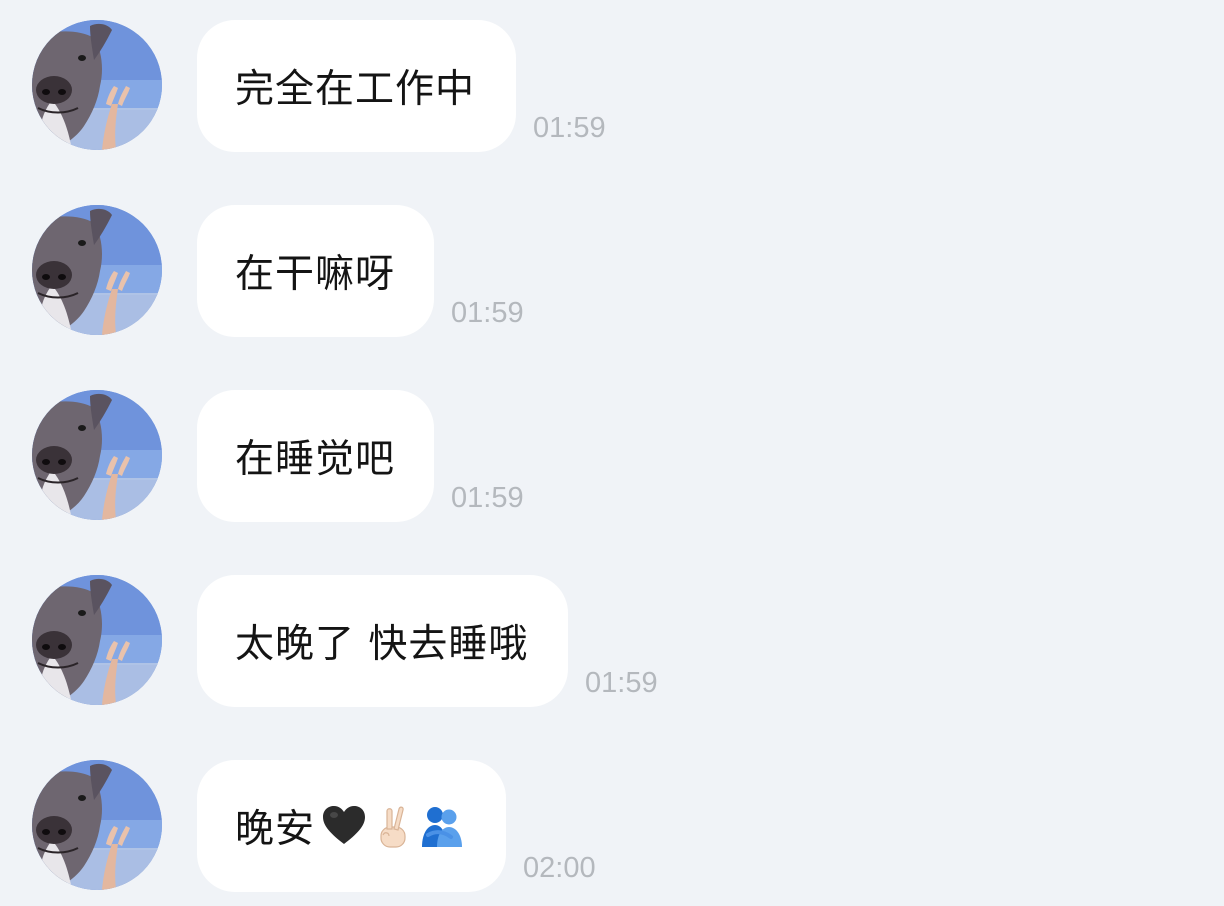 This screenshot has width=1224, height=906. Describe the element at coordinates (612, 456) in the screenshot. I see `message-row: 在睡觉吧 01:59` at that location.